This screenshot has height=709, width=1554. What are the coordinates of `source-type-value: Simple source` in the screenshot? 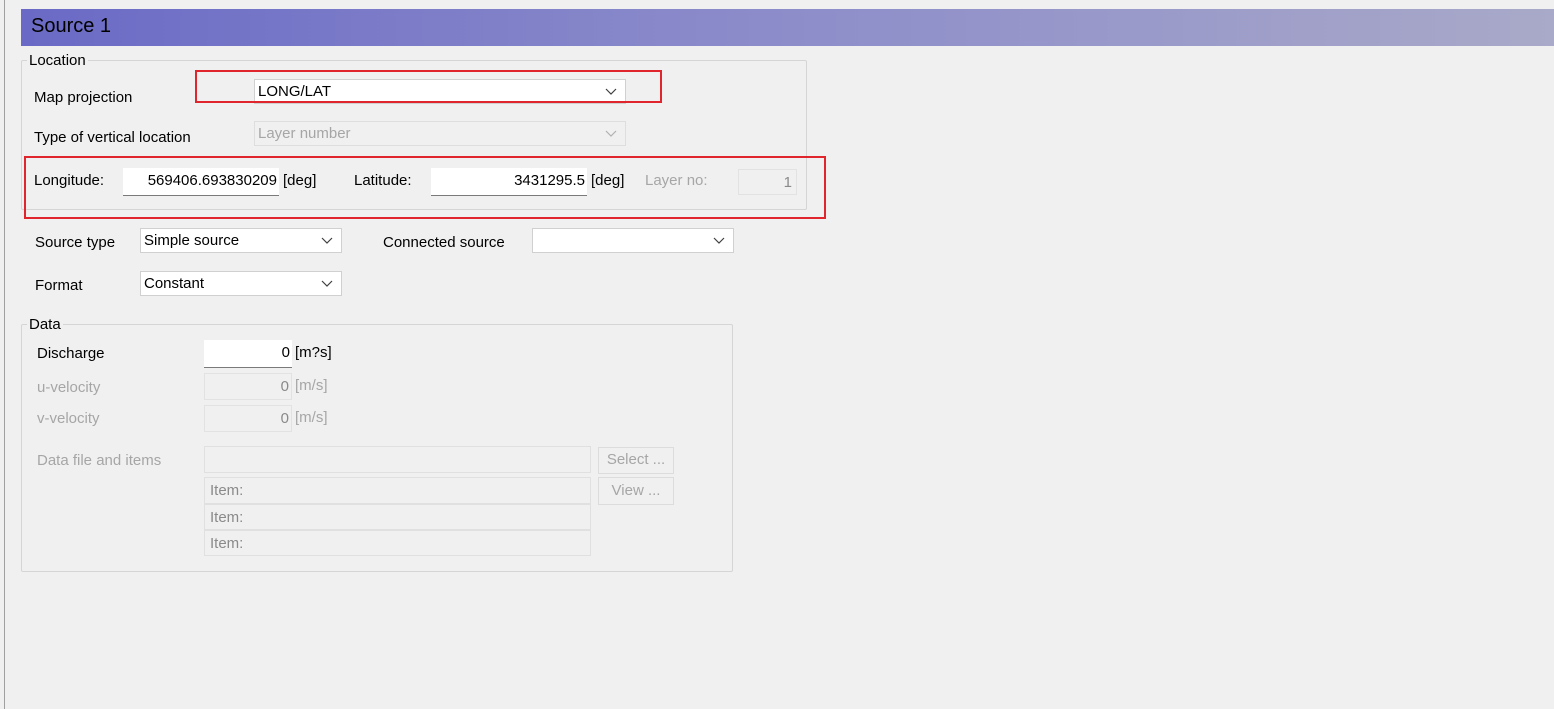 It's located at (192, 240).